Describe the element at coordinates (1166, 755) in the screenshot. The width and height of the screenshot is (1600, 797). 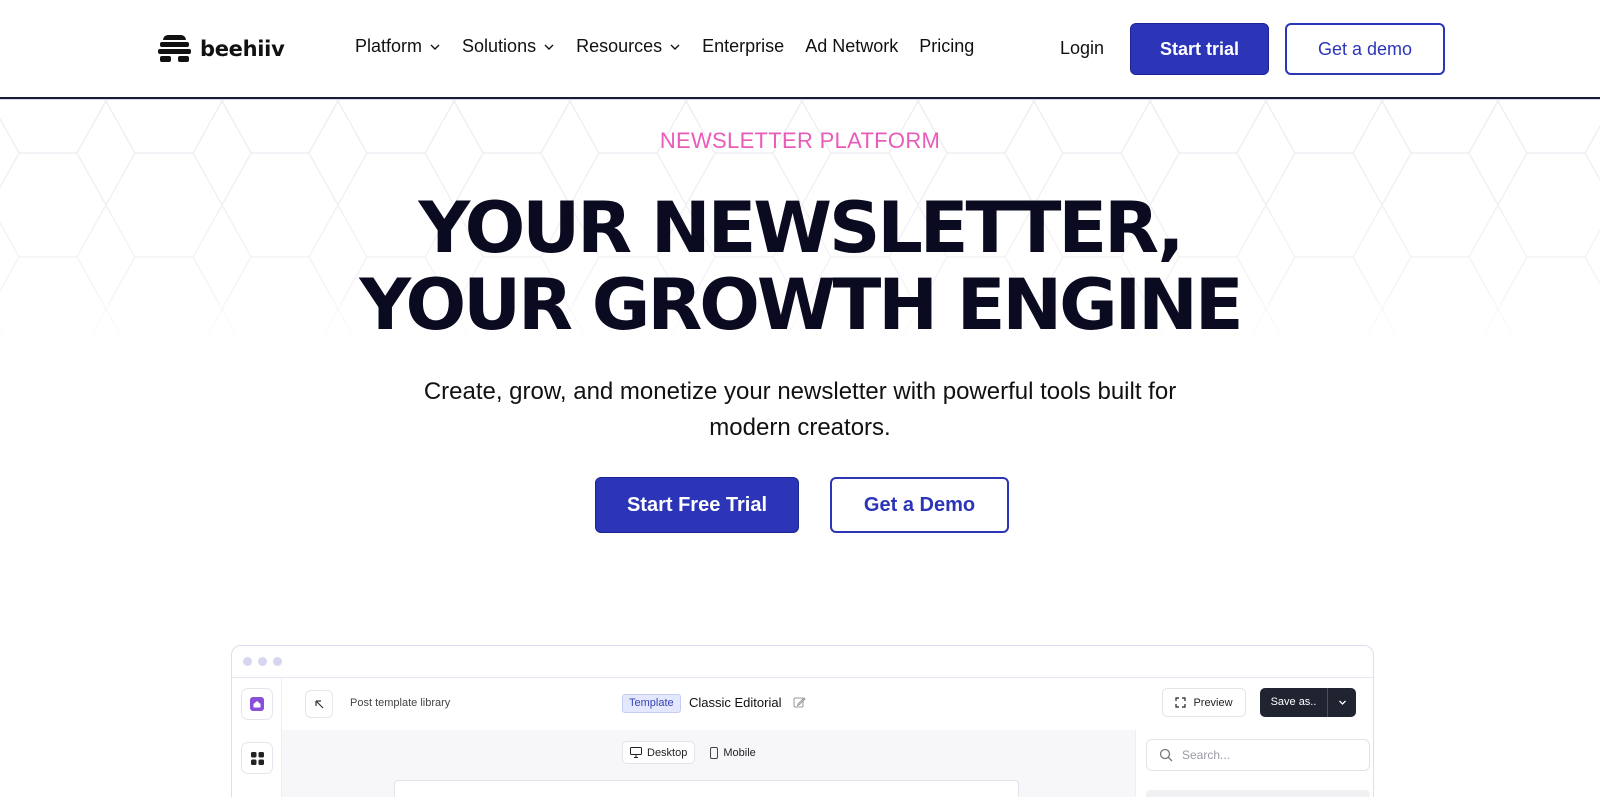
I see `search-icon` at that location.